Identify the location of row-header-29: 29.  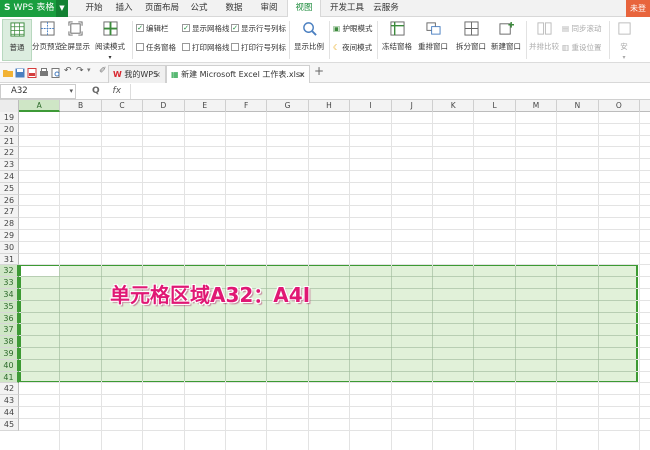
(9, 236).